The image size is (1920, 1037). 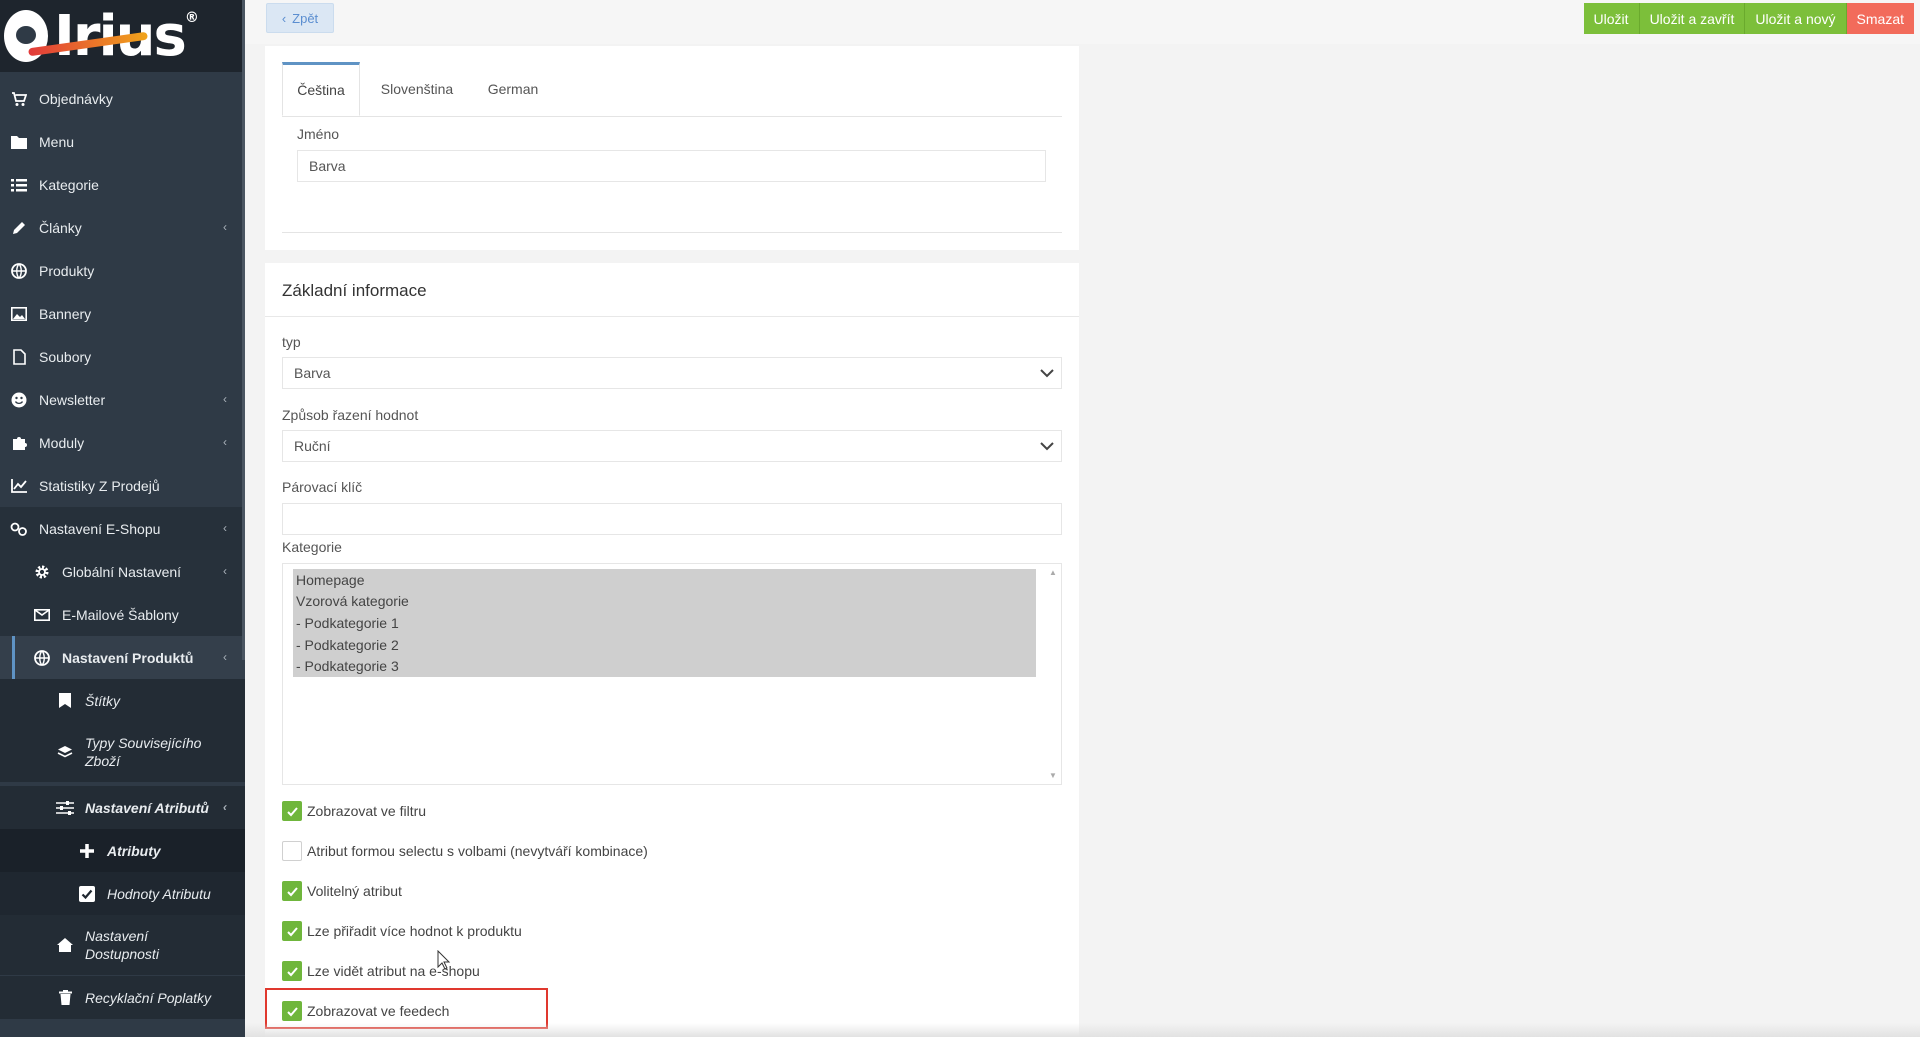 I want to click on sidebar-scrollbar, so click(x=243, y=330).